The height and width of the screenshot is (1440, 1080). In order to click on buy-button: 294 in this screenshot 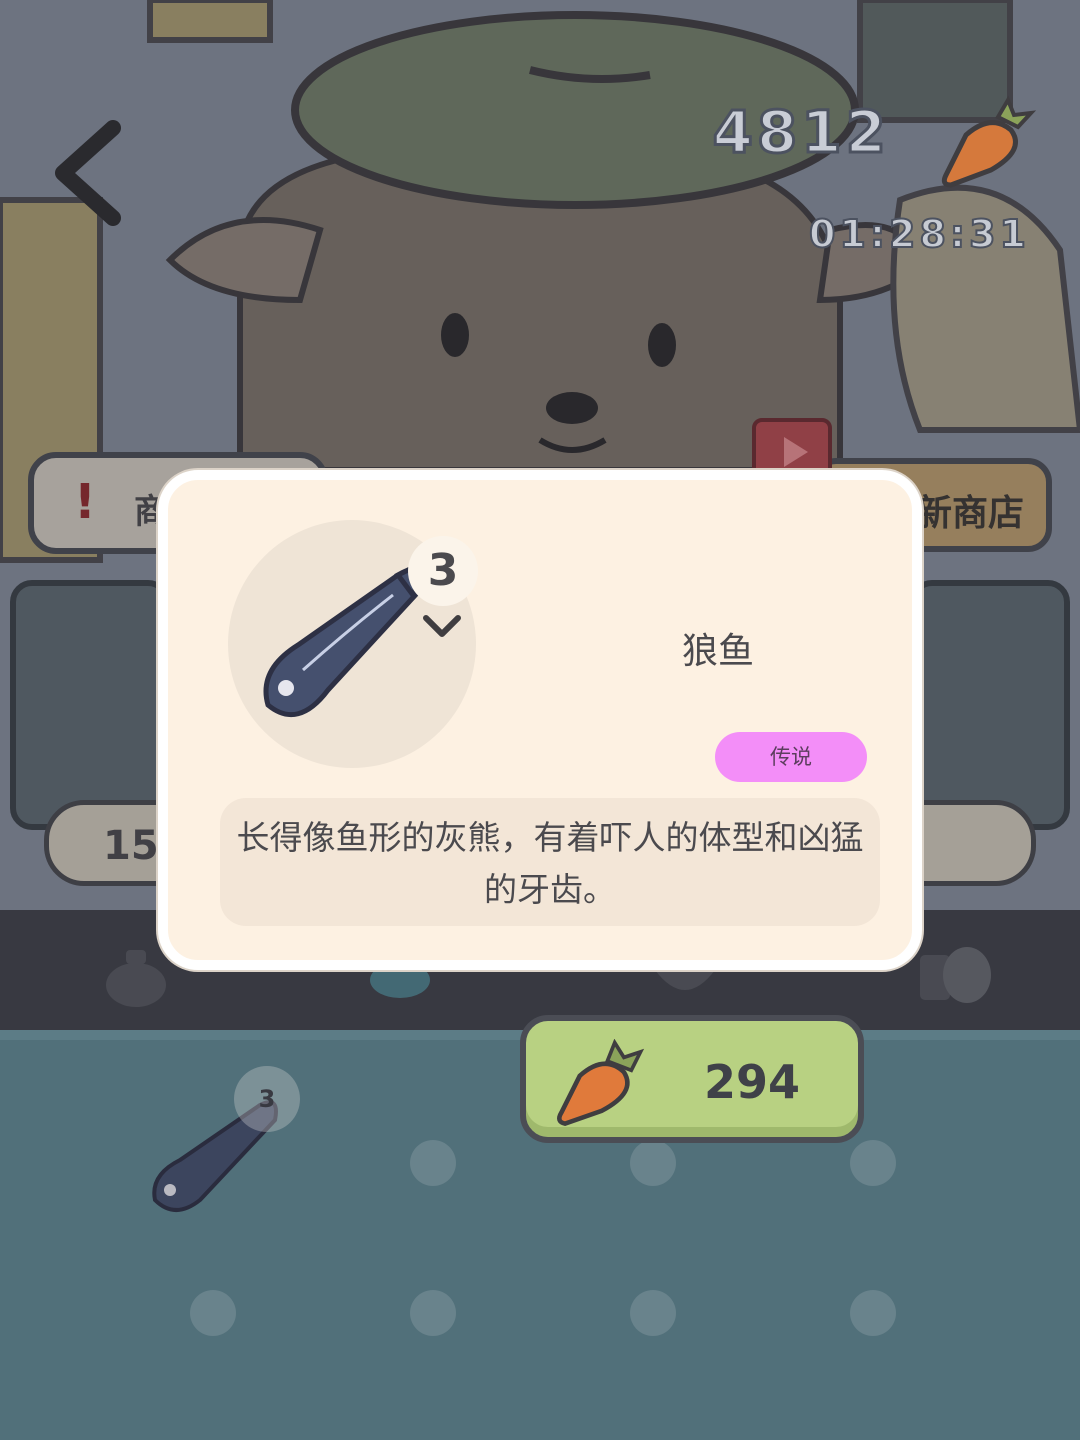, I will do `click(692, 1079)`.